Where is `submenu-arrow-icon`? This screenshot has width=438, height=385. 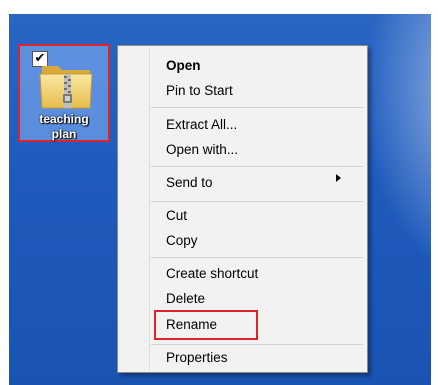
submenu-arrow-icon is located at coordinates (338, 178).